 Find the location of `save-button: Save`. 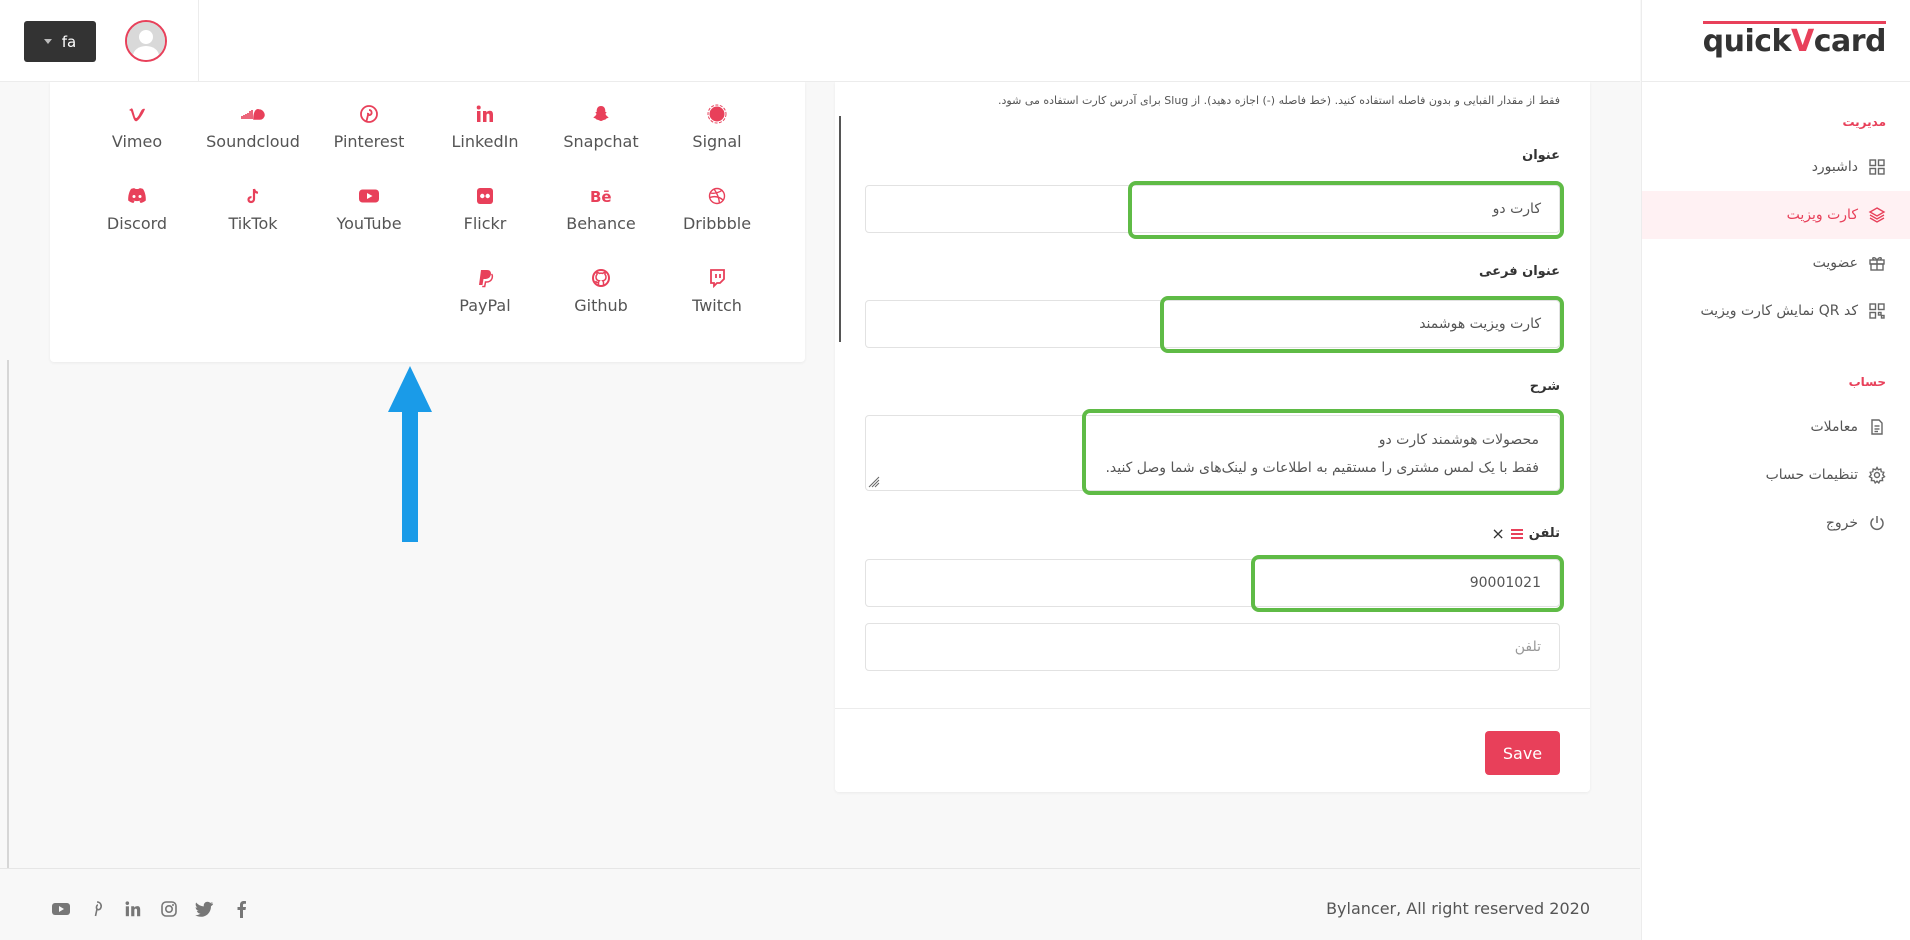

save-button: Save is located at coordinates (1522, 753).